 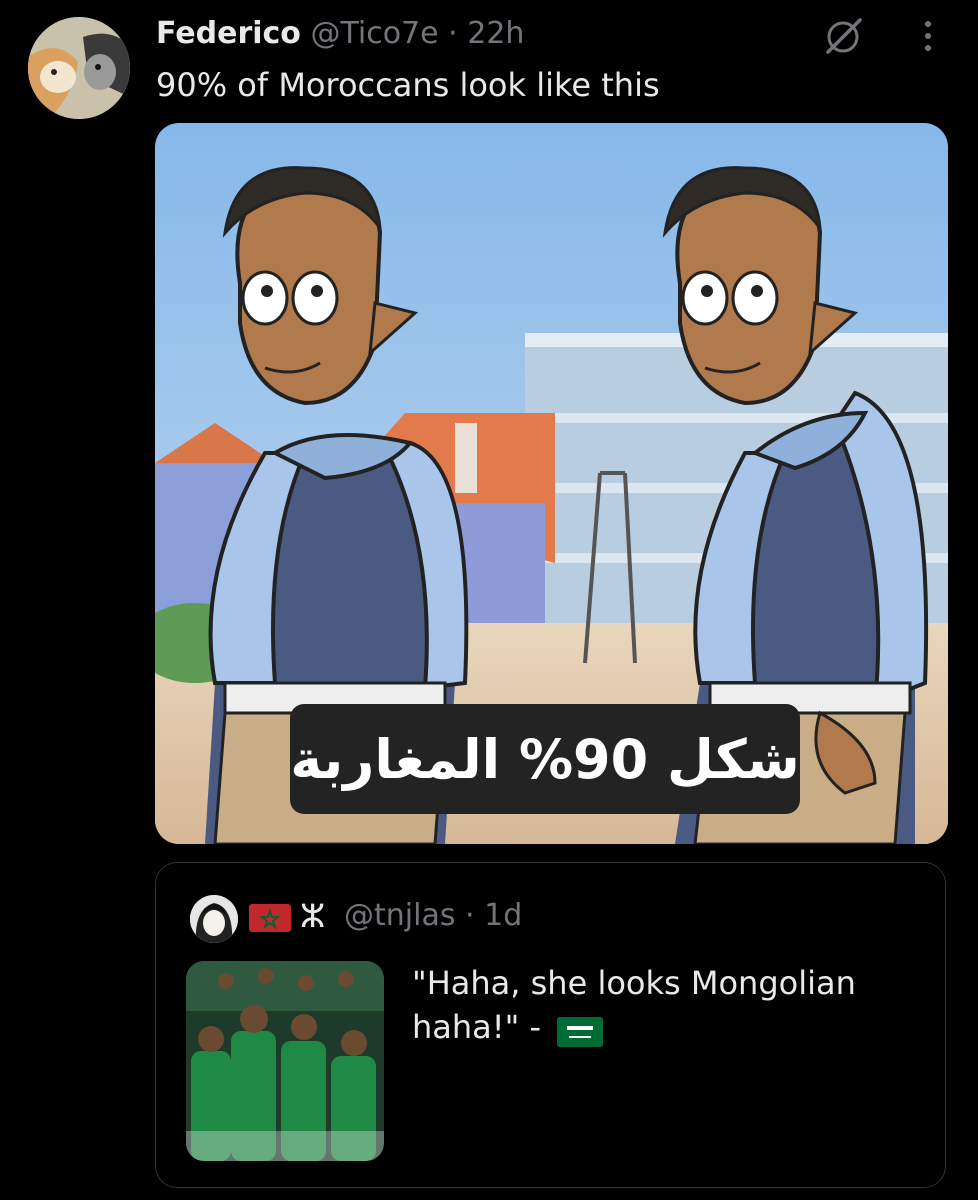 I want to click on grok-icon, so click(x=843, y=37).